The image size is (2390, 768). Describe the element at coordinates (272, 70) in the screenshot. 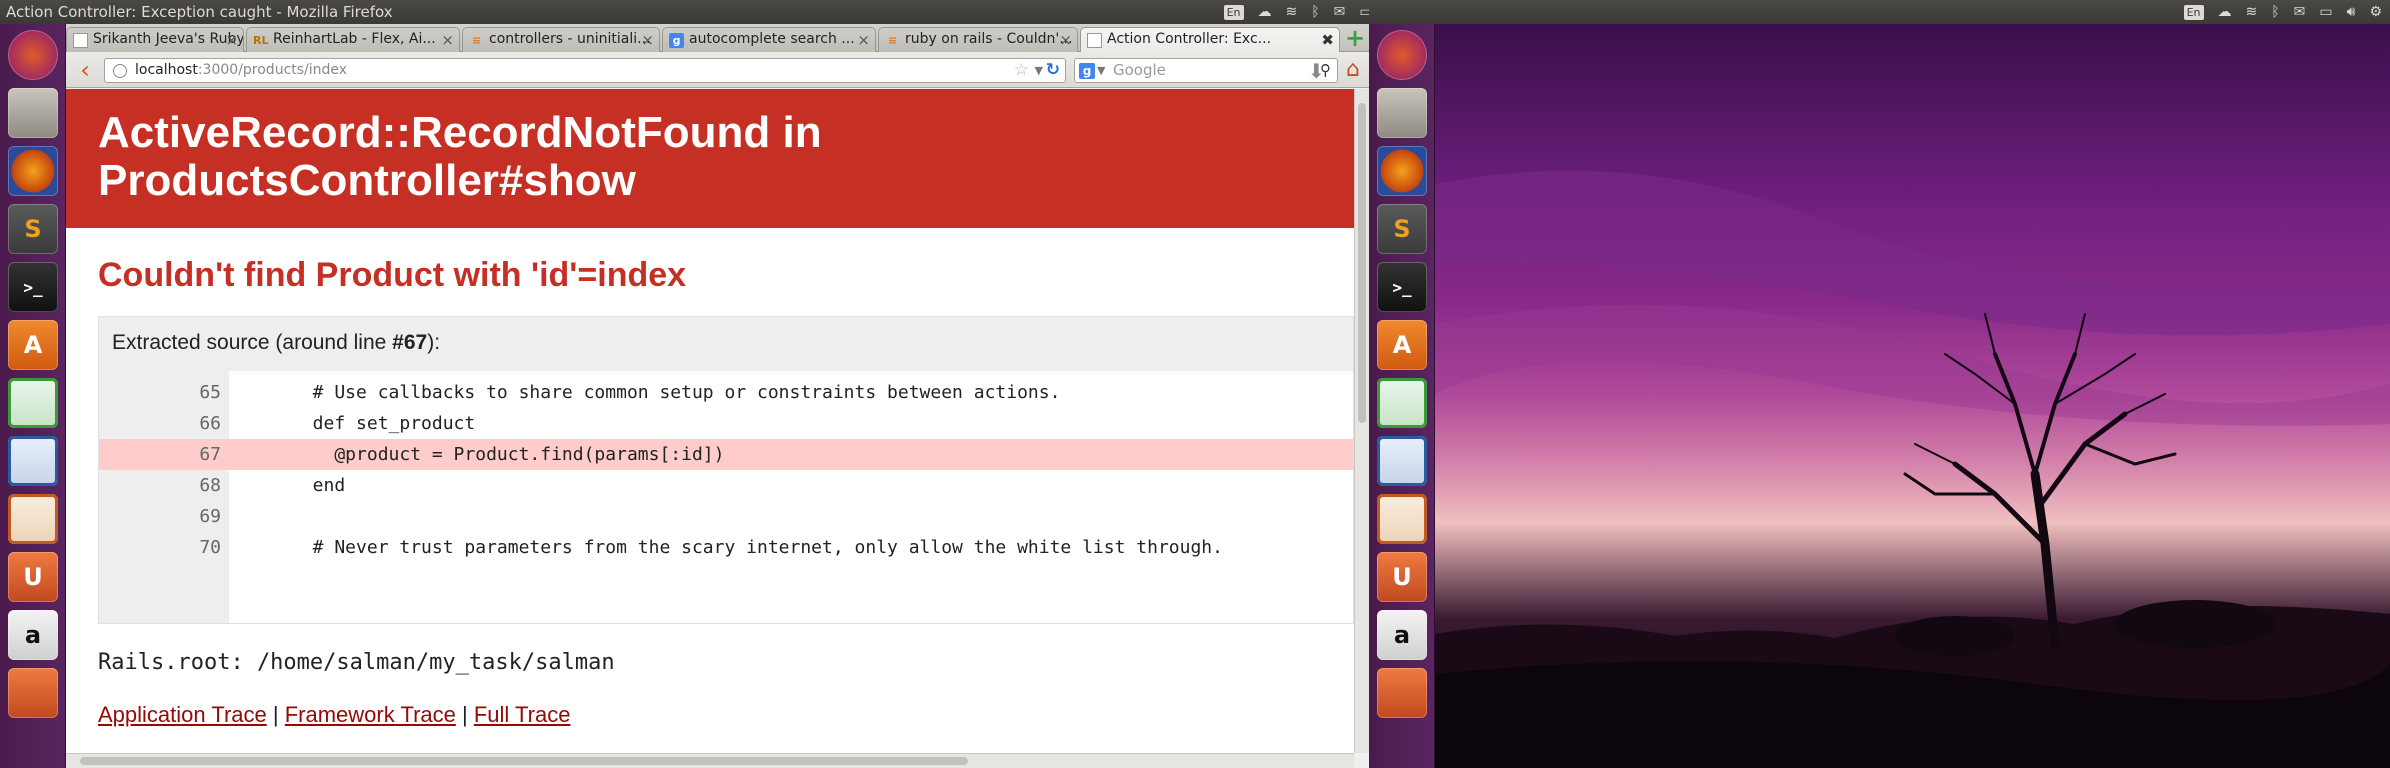

I see `url-path: :3000/products/index` at that location.